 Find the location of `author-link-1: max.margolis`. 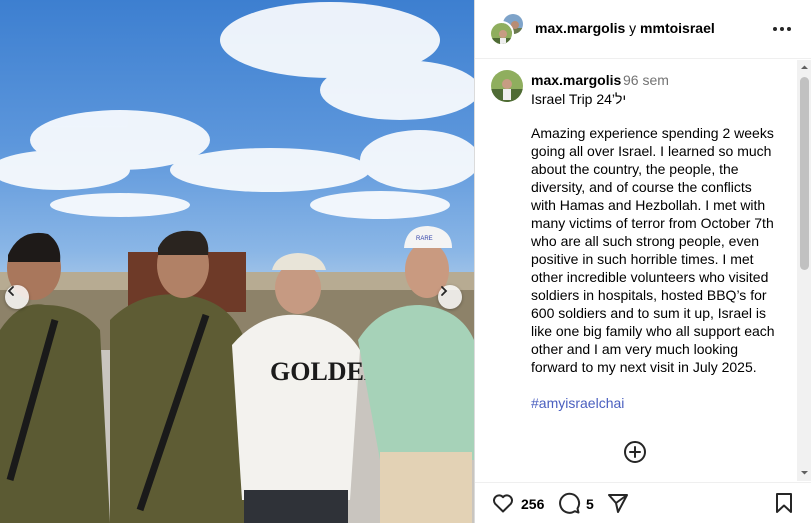

author-link-1: max.margolis is located at coordinates (580, 28).